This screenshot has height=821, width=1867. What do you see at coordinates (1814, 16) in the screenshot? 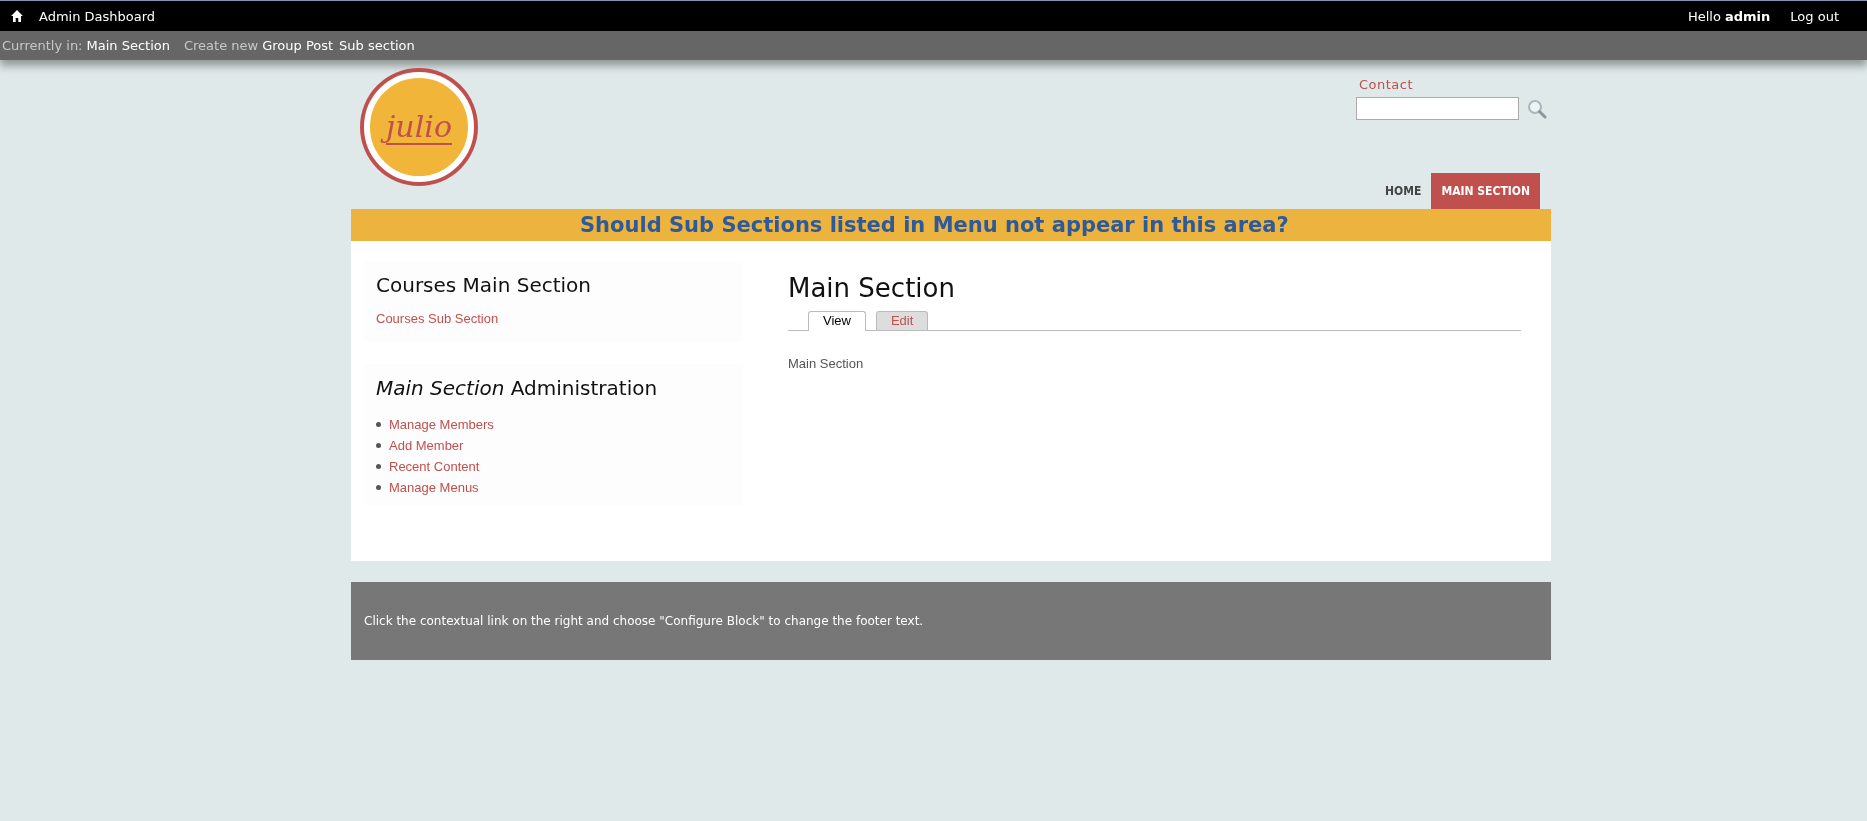
I see `logout-link: Log out` at bounding box center [1814, 16].